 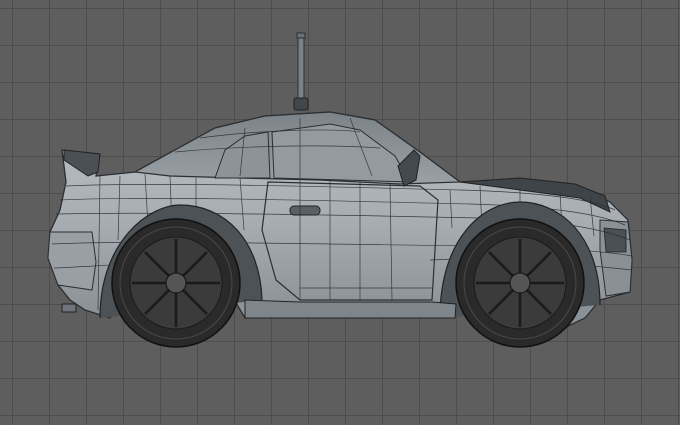 I want to click on exhaust-pipe, so click(x=69, y=308).